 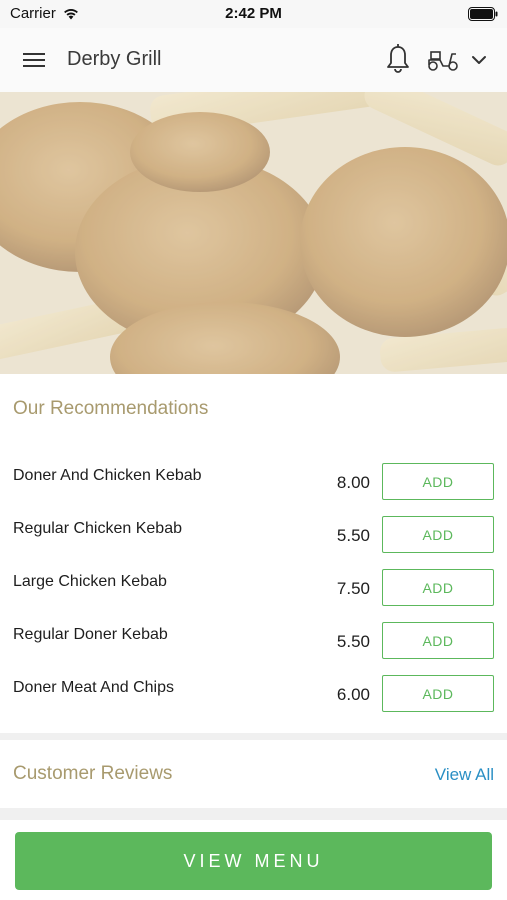 What do you see at coordinates (253, 490) in the screenshot?
I see `menu-item-row: Doner And Chicken Kebab 8.00 ADD` at bounding box center [253, 490].